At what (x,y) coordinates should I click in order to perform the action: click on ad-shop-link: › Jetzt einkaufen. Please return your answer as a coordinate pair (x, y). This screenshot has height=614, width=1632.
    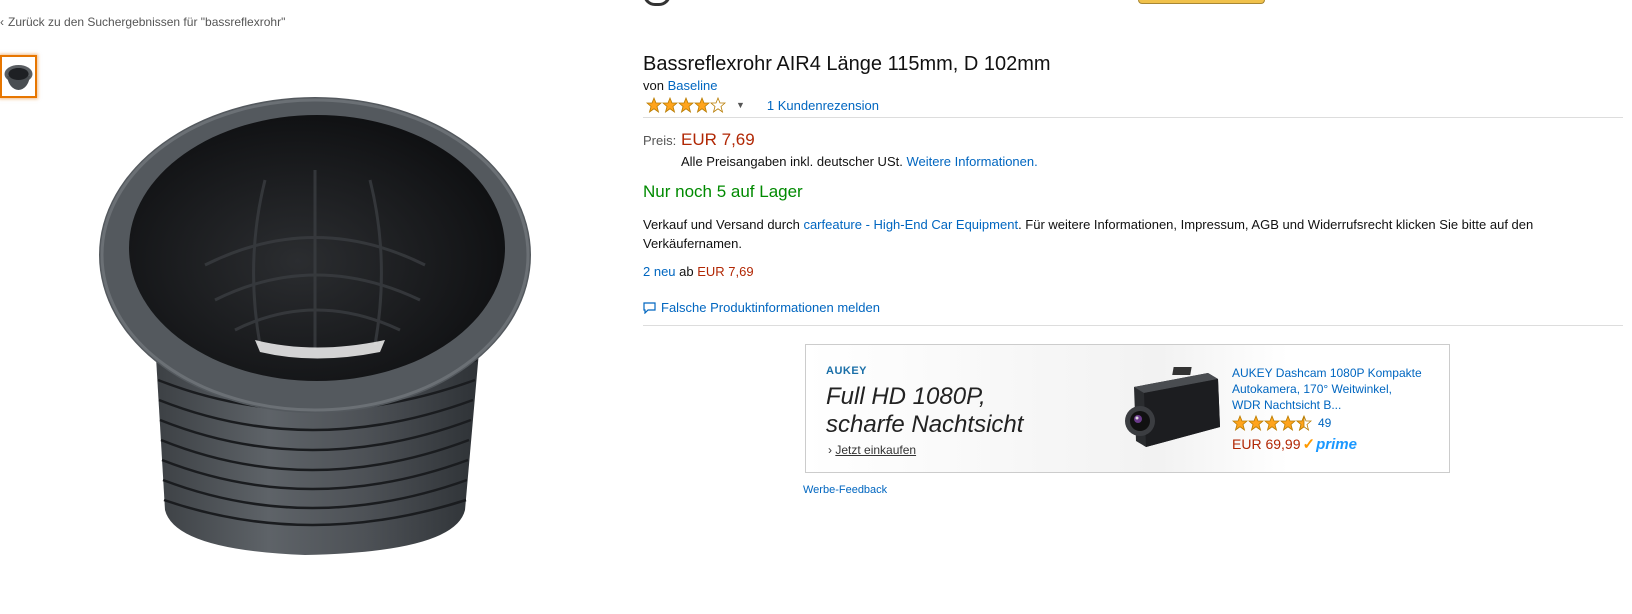
    Looking at the image, I should click on (872, 450).